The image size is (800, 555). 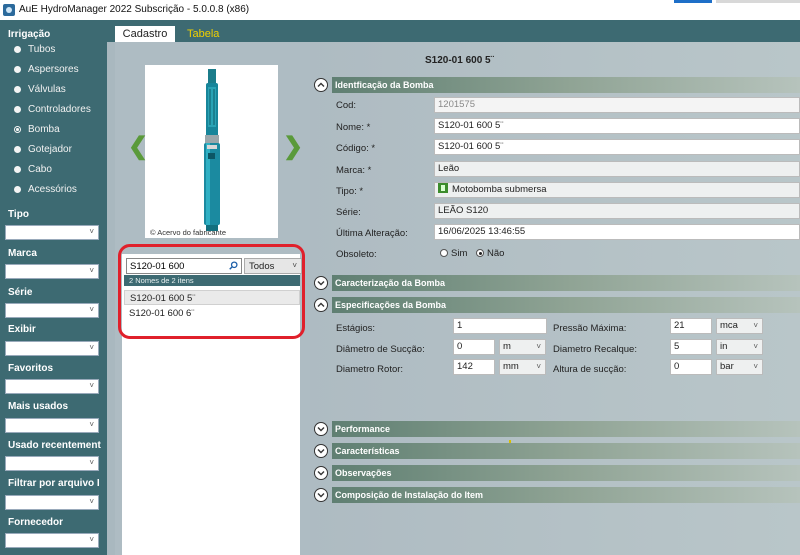 What do you see at coordinates (566, 451) in the screenshot?
I see `section-caracteristicas: Características` at bounding box center [566, 451].